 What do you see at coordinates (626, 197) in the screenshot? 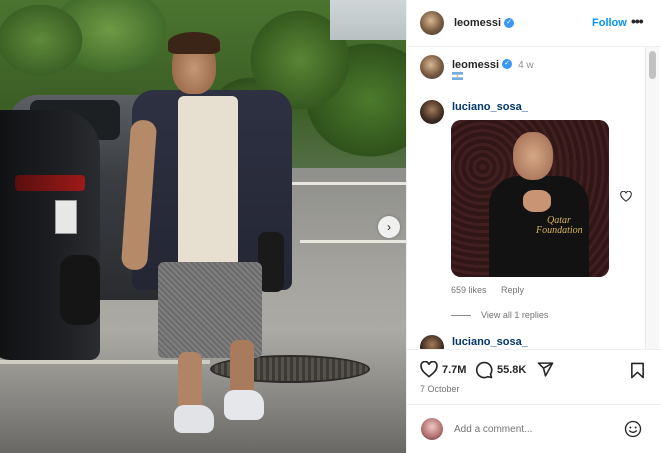
I see `comment-like-heart-icon` at bounding box center [626, 197].